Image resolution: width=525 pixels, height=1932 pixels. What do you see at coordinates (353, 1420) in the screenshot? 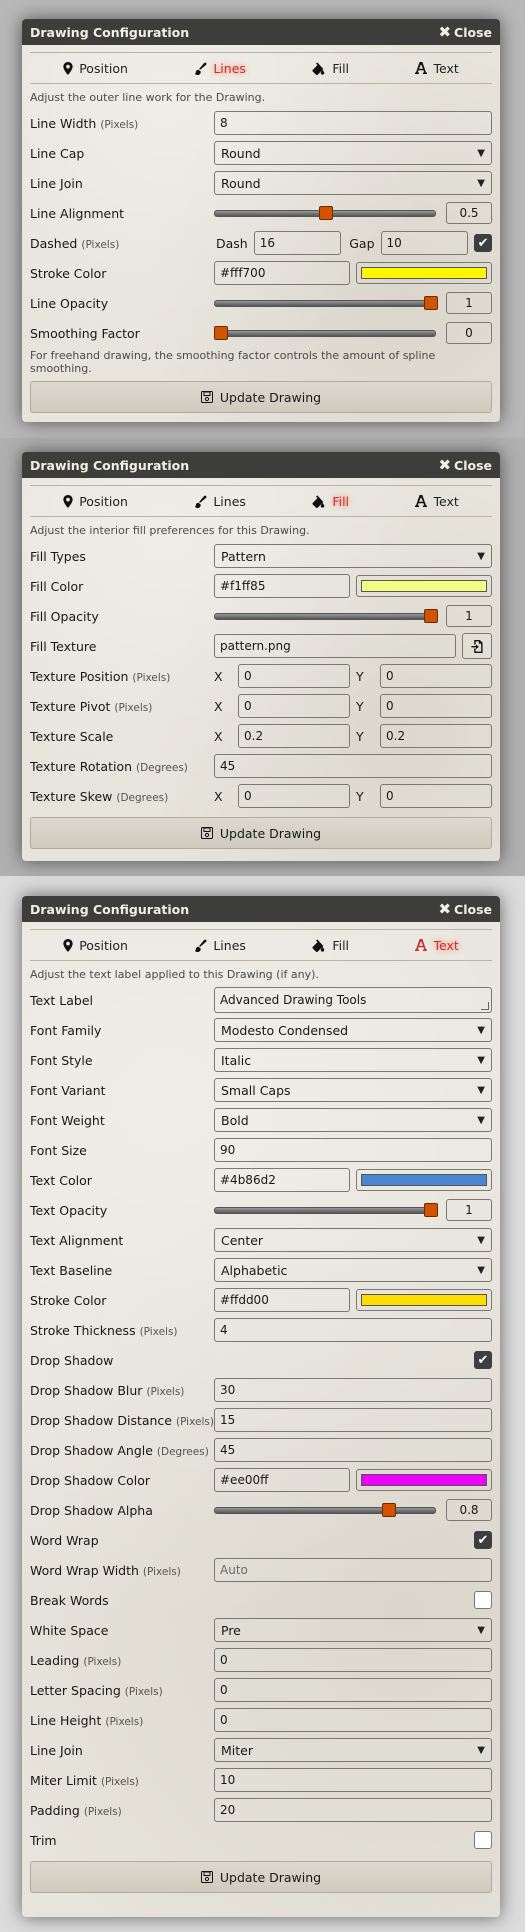
I see `drop-shadow-distance-input: 15` at bounding box center [353, 1420].